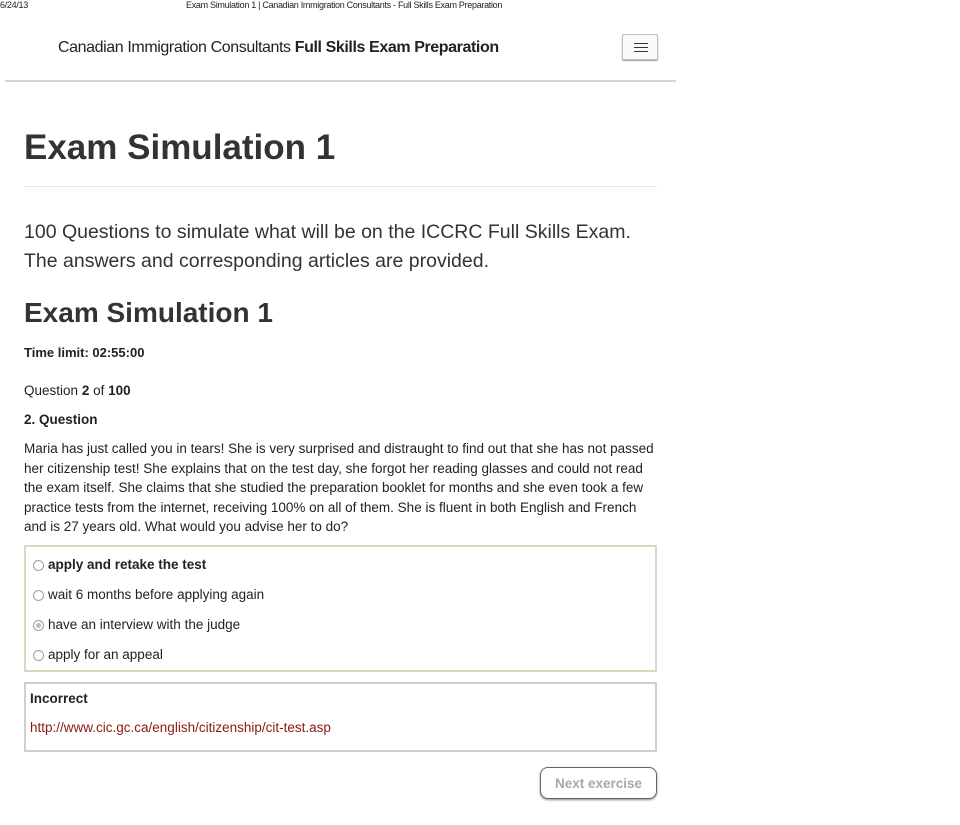 The width and height of the screenshot is (960, 825). I want to click on radio-button-selected, so click(38, 625).